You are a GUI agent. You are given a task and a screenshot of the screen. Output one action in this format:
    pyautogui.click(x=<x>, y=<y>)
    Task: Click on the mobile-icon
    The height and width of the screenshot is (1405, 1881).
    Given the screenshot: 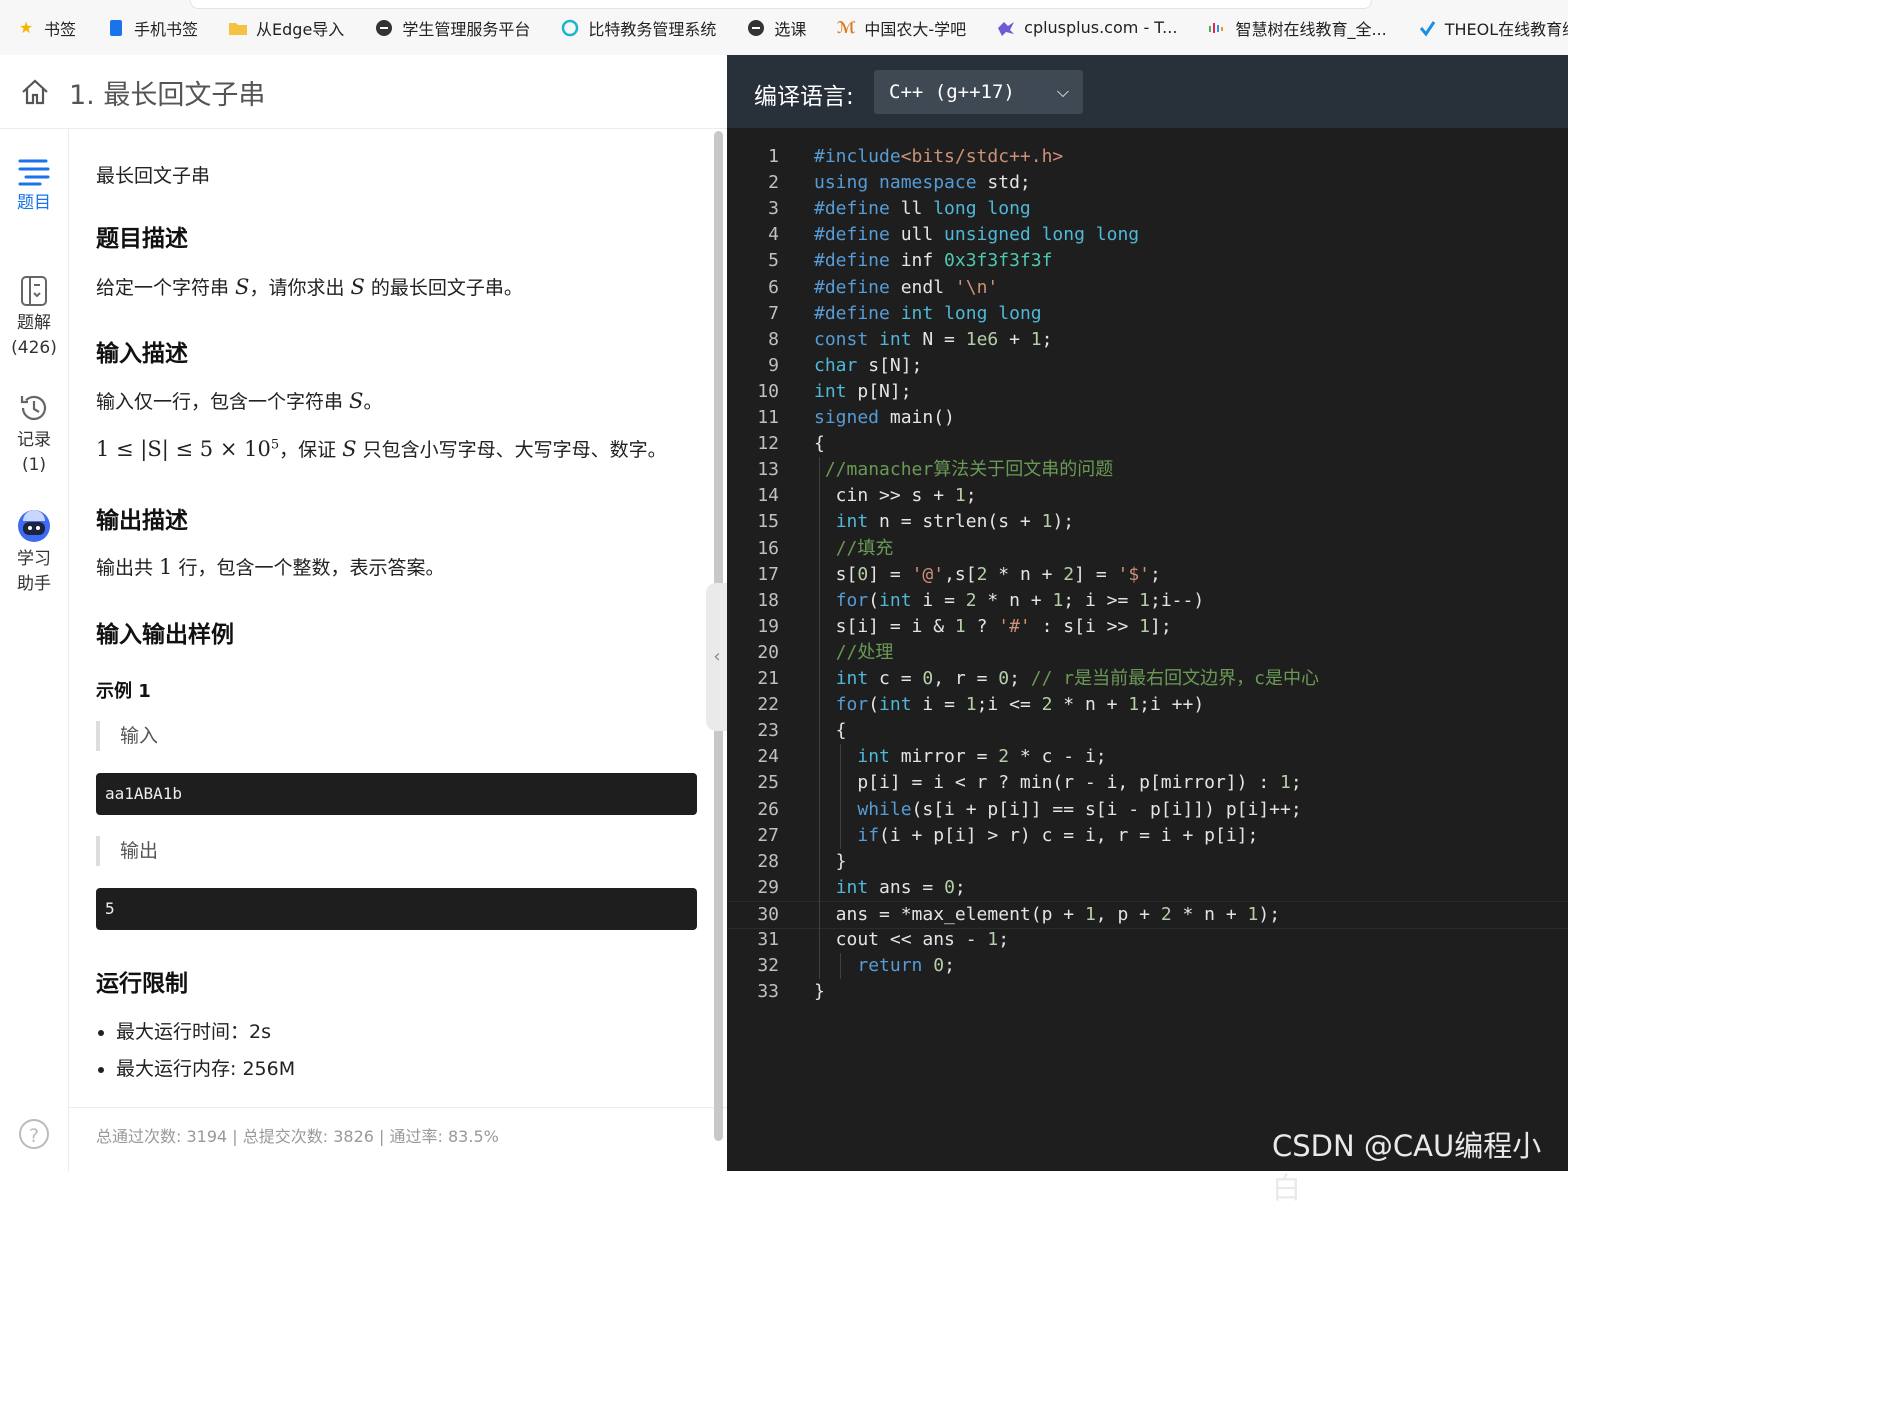 What is the action you would take?
    pyautogui.click(x=116, y=28)
    